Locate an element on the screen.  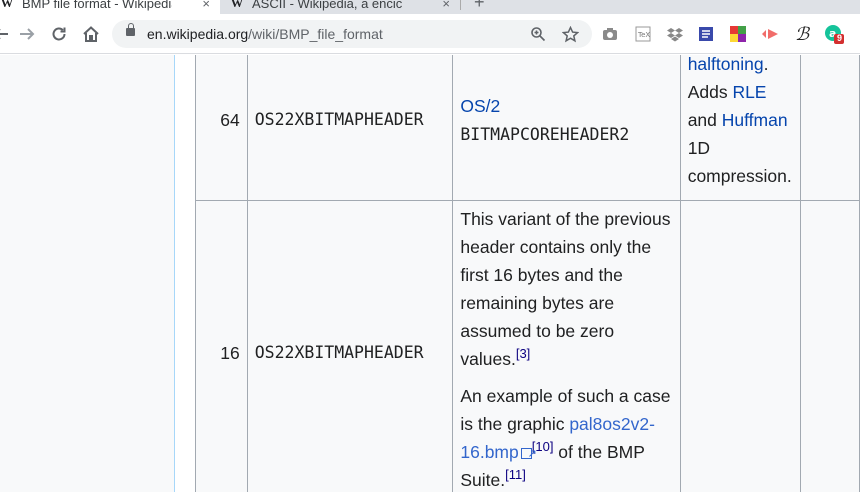
external-link-icon is located at coordinates (528, 454).